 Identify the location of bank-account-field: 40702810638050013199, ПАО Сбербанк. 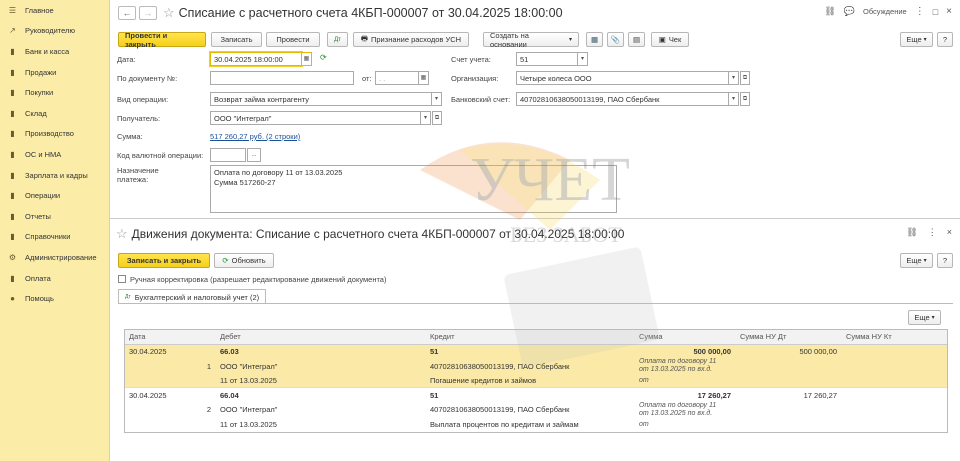
(622, 99).